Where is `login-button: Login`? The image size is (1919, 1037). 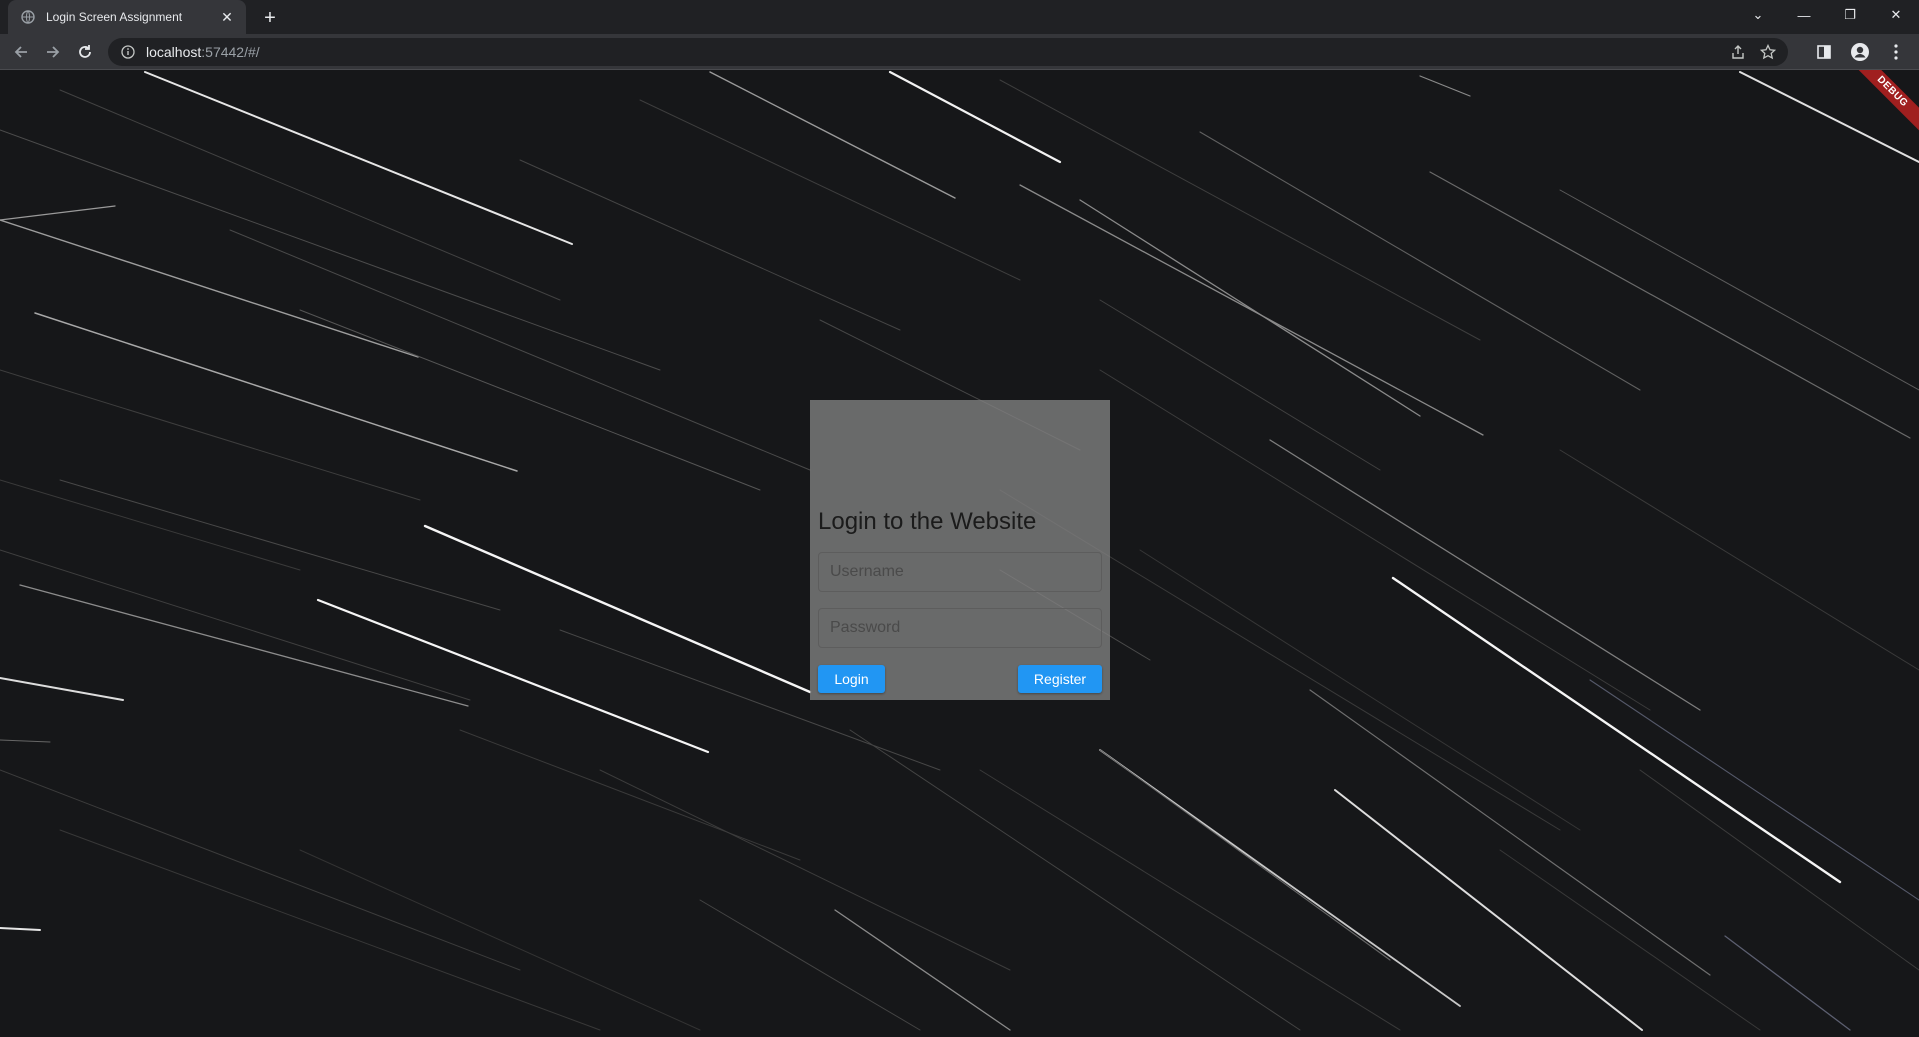 login-button: Login is located at coordinates (851, 679).